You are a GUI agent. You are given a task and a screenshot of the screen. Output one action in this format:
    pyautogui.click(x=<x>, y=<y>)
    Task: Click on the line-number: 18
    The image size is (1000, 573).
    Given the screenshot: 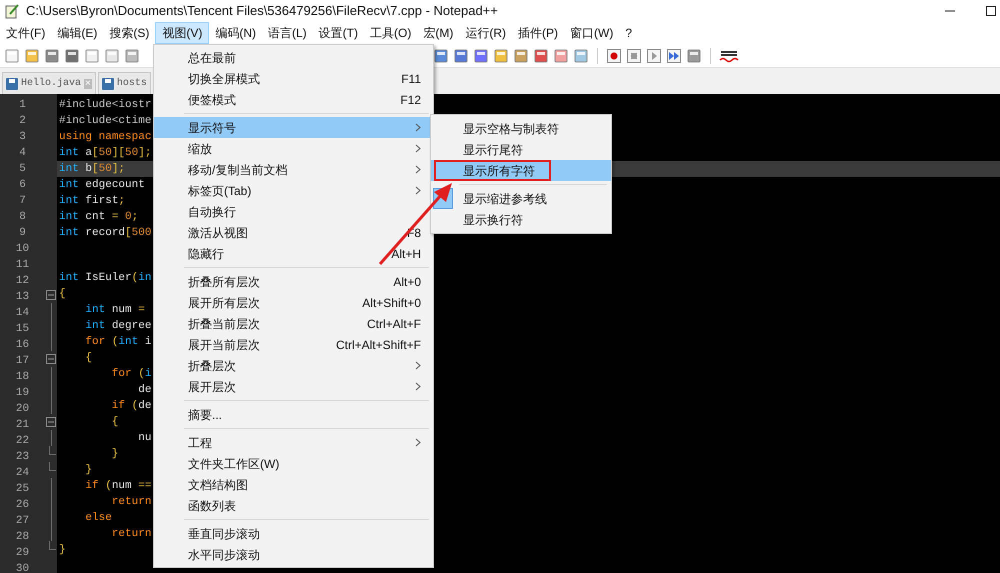 What is the action you would take?
    pyautogui.click(x=23, y=377)
    